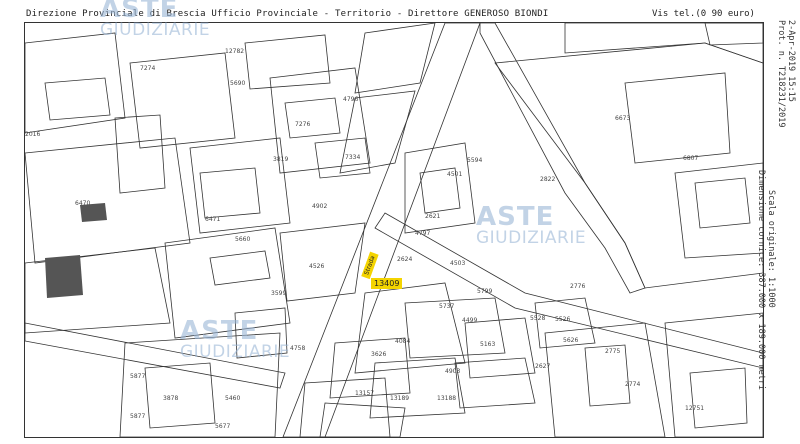 The width and height of the screenshot is (800, 444). Describe the element at coordinates (433, 216) in the screenshot. I see `parcel-number: 2621` at that location.